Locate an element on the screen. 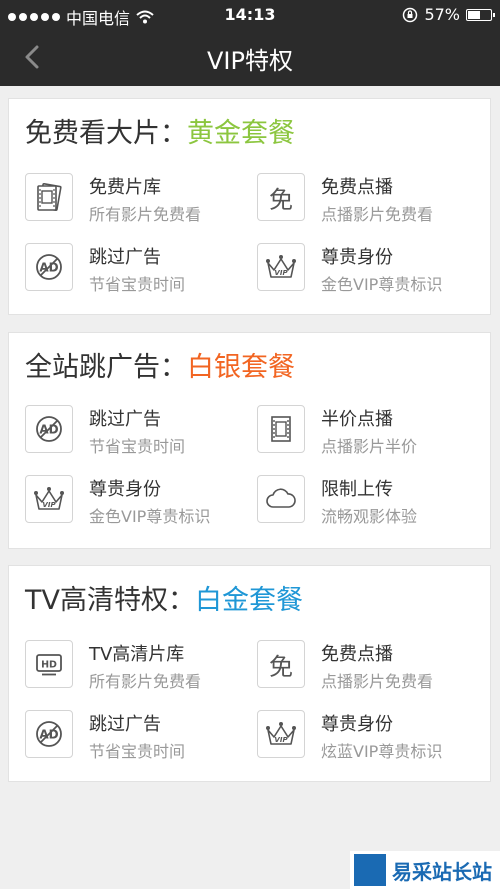  package-name: 白银套餐 is located at coordinates (241, 367).